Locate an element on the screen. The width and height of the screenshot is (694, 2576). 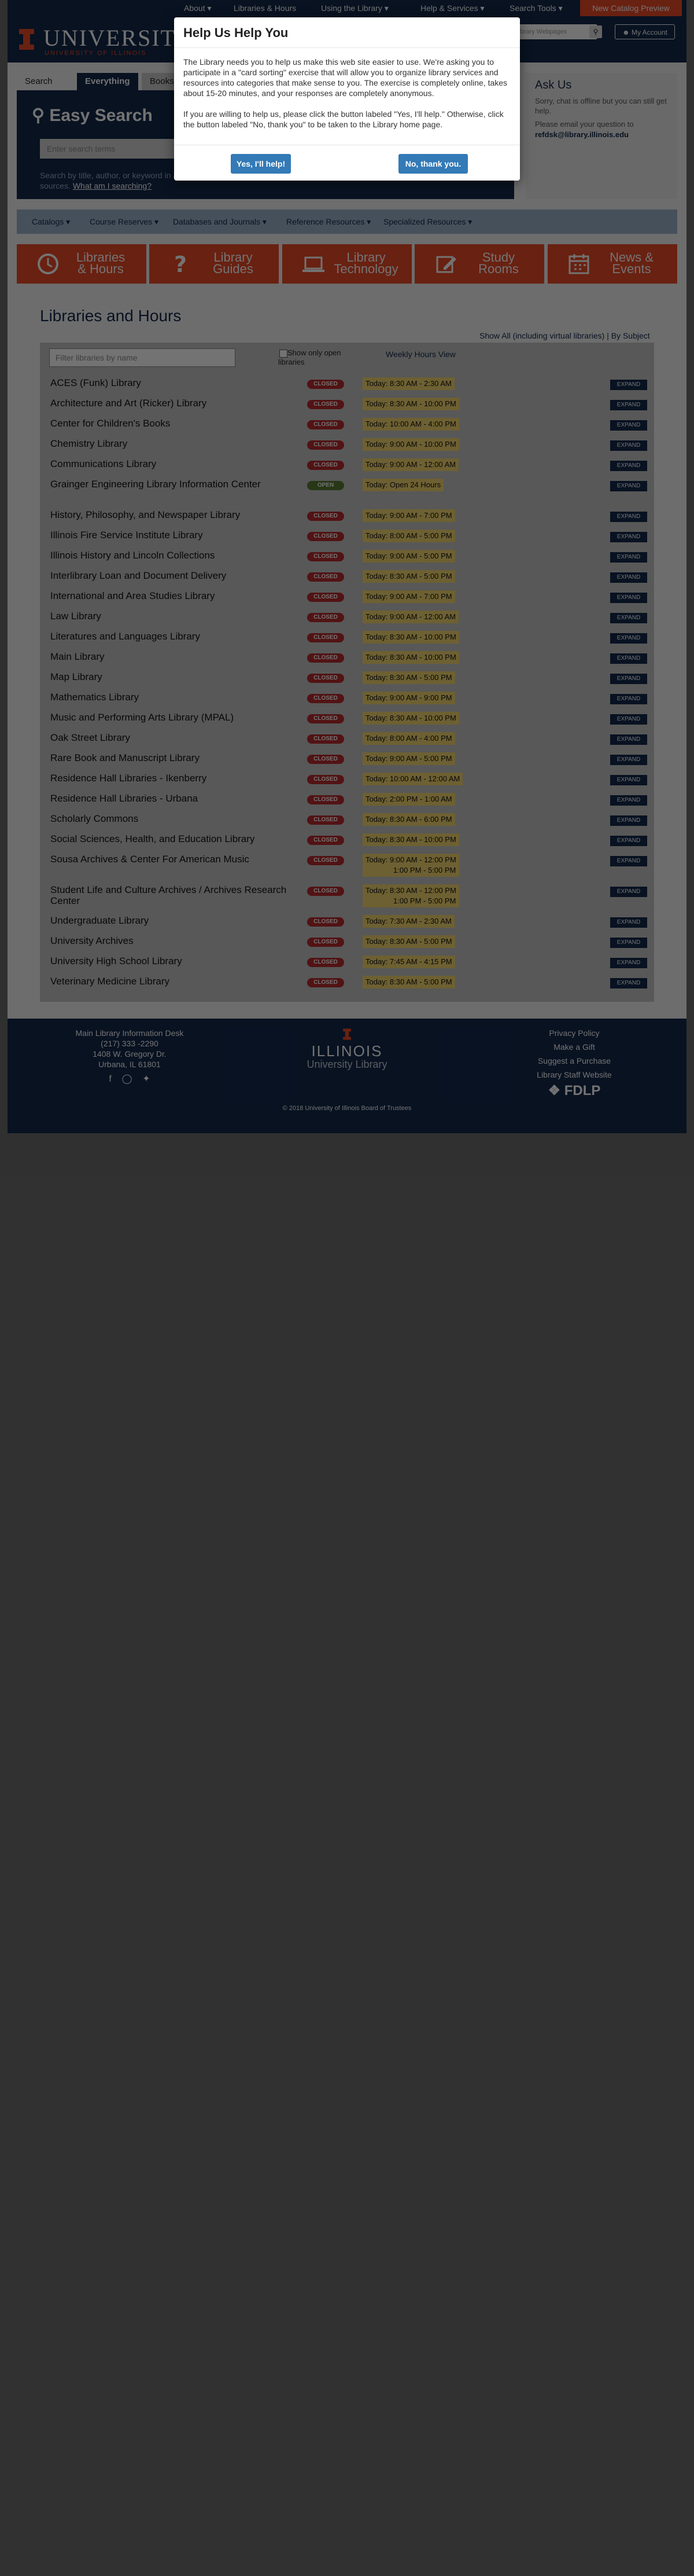
nav-help-services: Help & Services ▾ is located at coordinates (452, 8).